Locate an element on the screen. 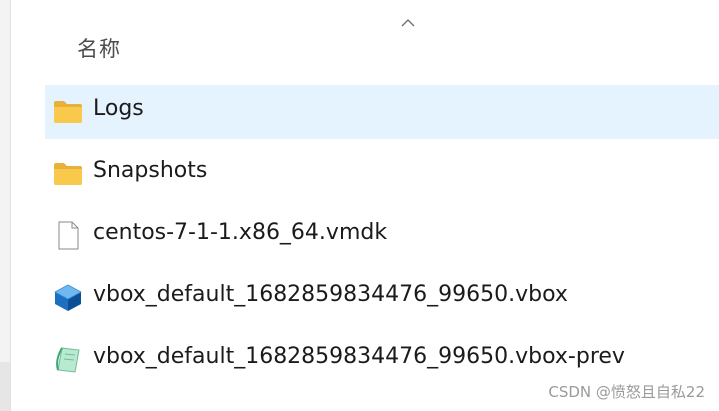 The image size is (719, 411). virtualbox-icon is located at coordinates (68, 297).